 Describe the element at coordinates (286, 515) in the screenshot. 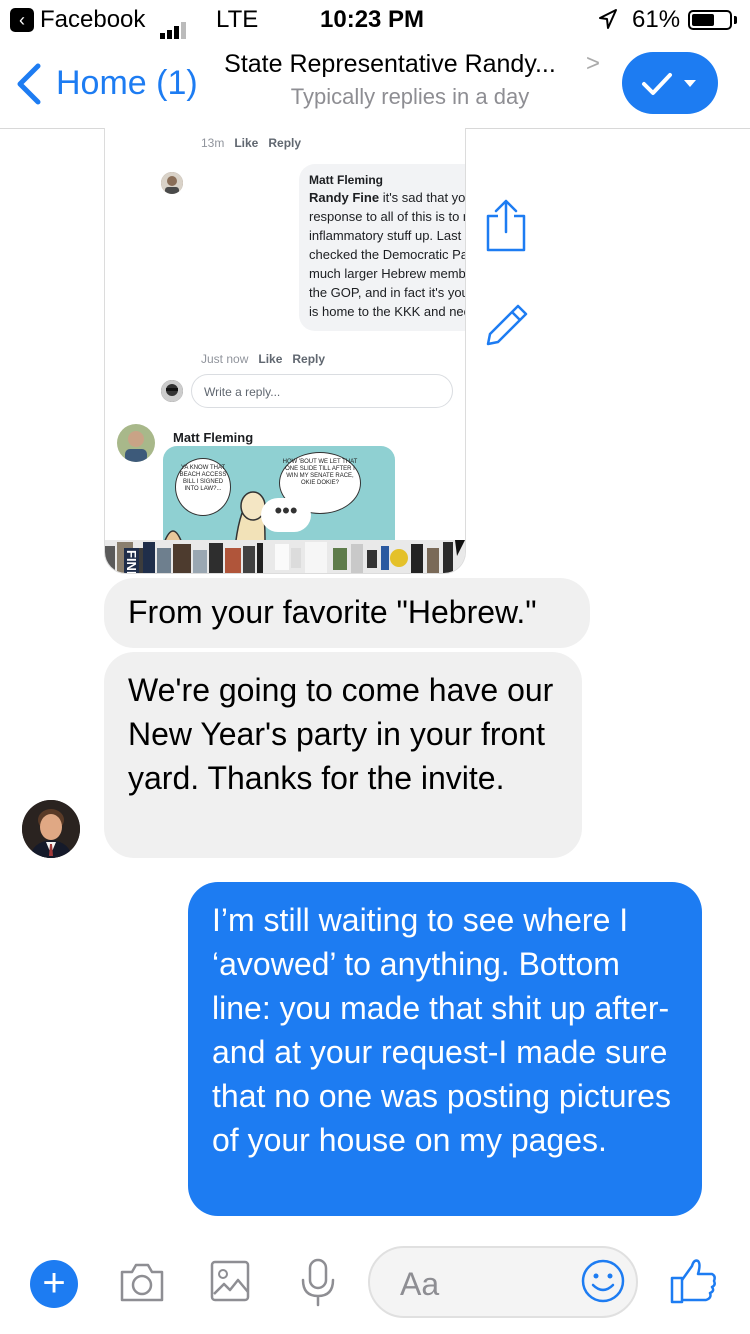

I see `typing-indicator: •••` at that location.